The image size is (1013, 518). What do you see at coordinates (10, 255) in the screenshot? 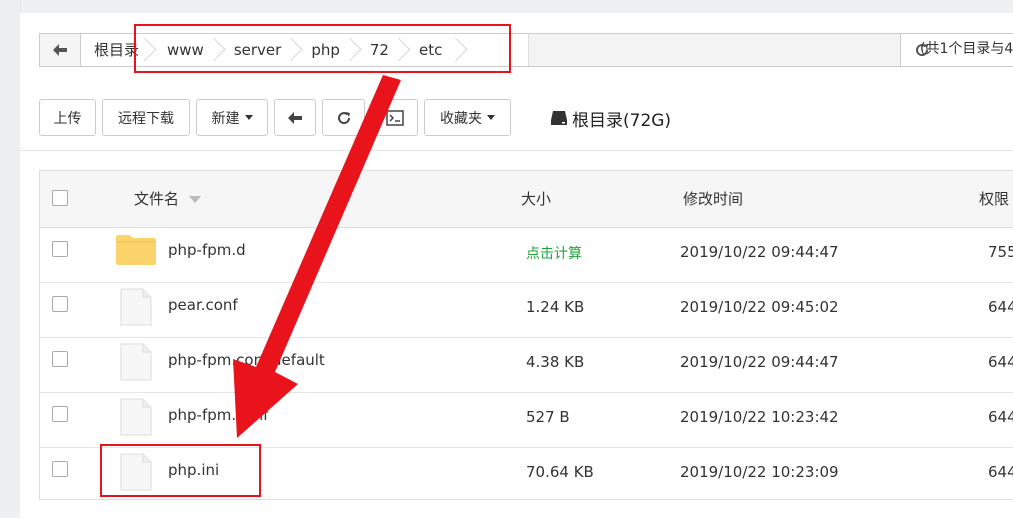
I see `left-edge` at bounding box center [10, 255].